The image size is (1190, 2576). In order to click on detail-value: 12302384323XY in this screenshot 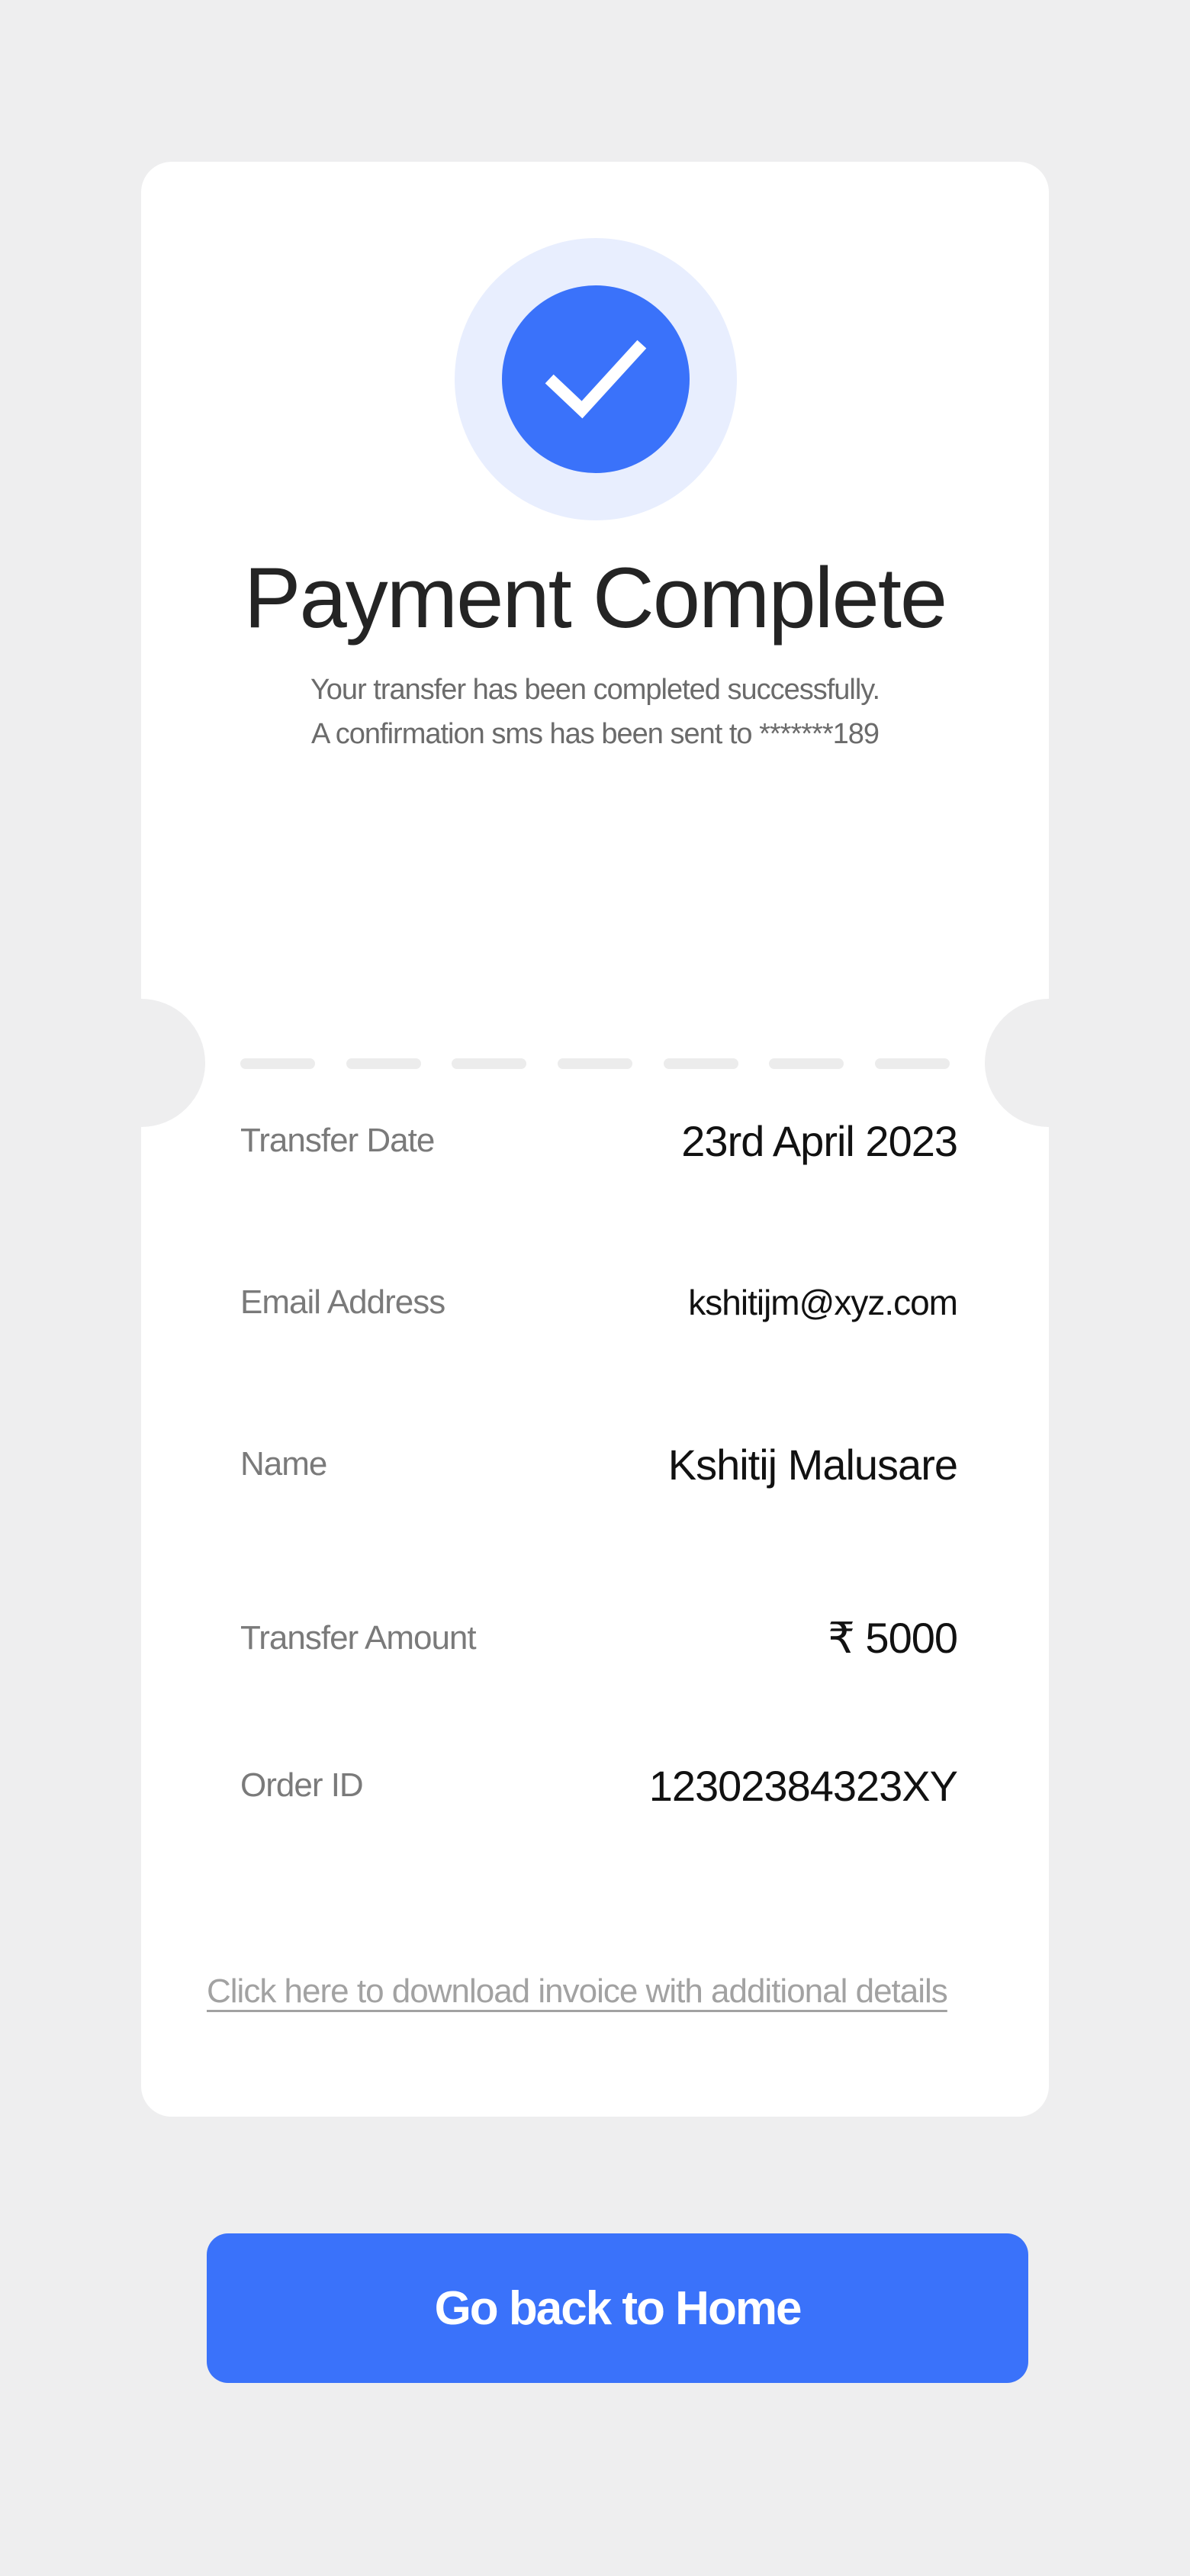, I will do `click(803, 1785)`.